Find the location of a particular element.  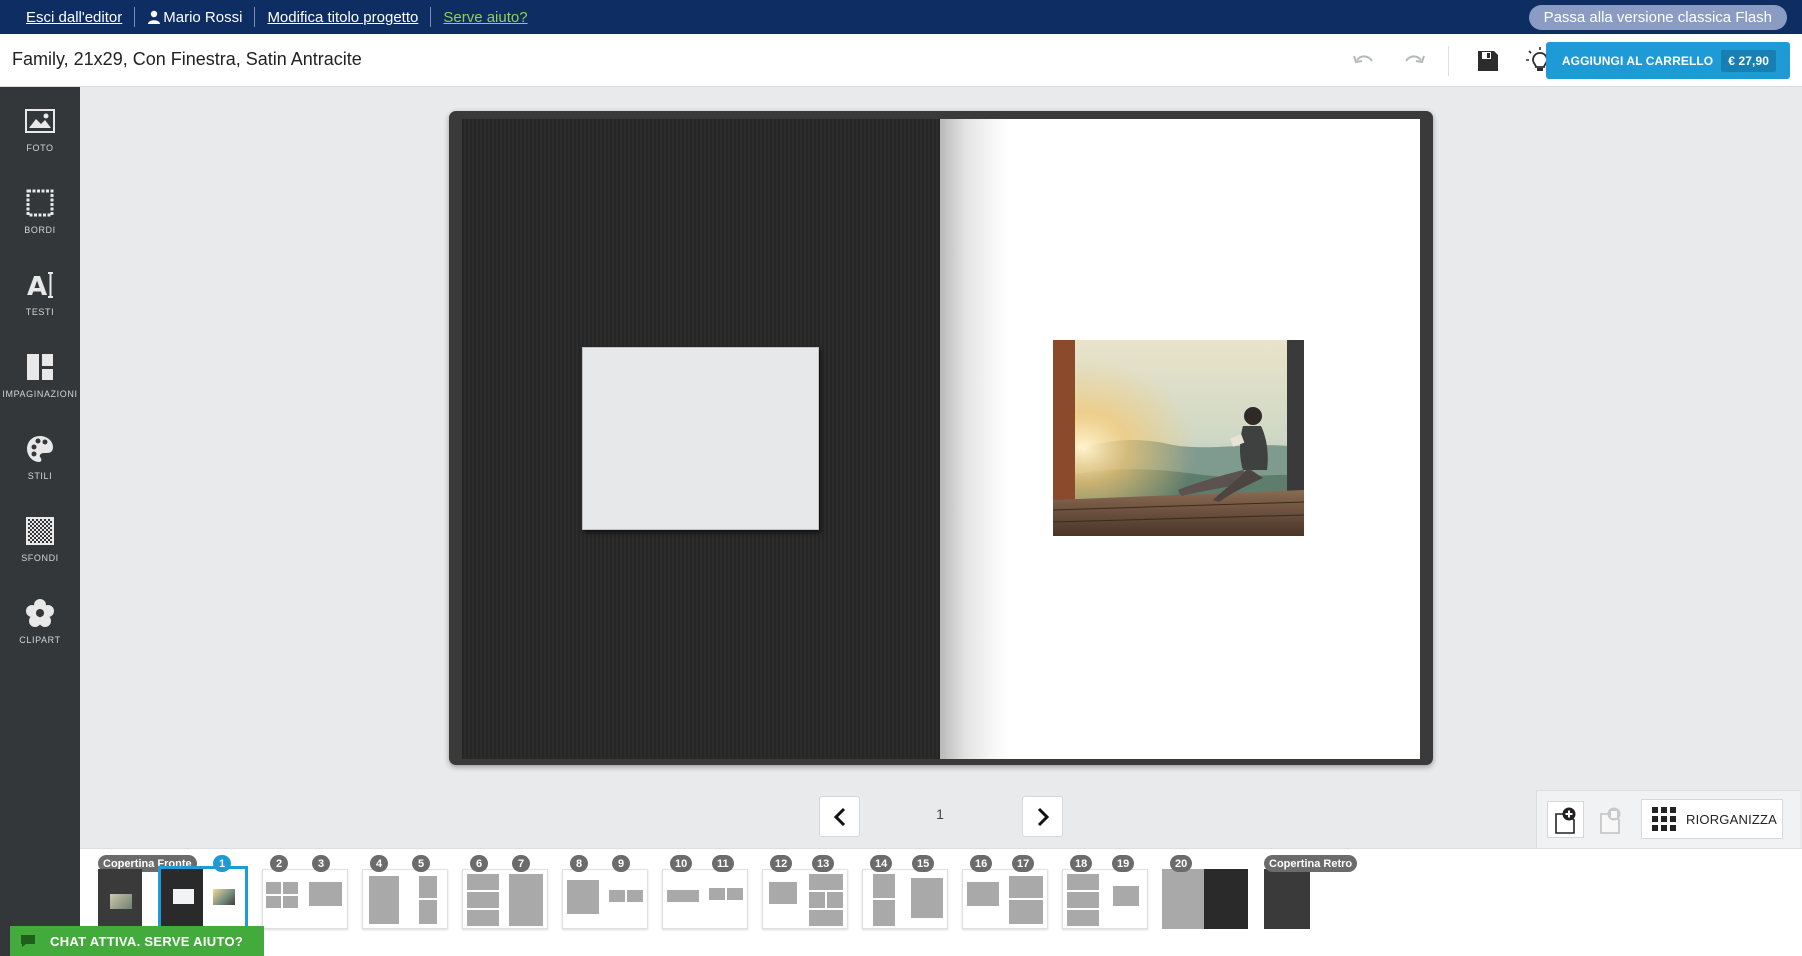

page-badge: 3 is located at coordinates (321, 863).